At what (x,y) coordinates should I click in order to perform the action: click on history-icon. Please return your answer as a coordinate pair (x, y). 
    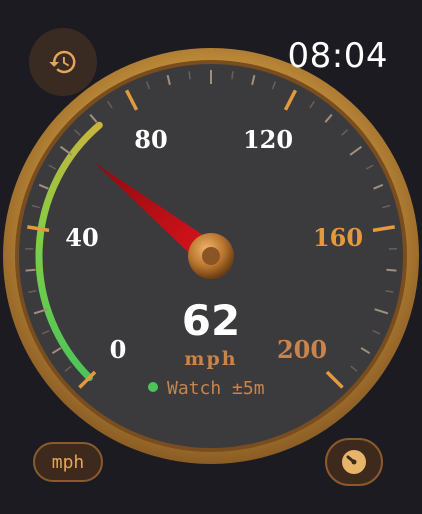
    Looking at the image, I should click on (62, 62).